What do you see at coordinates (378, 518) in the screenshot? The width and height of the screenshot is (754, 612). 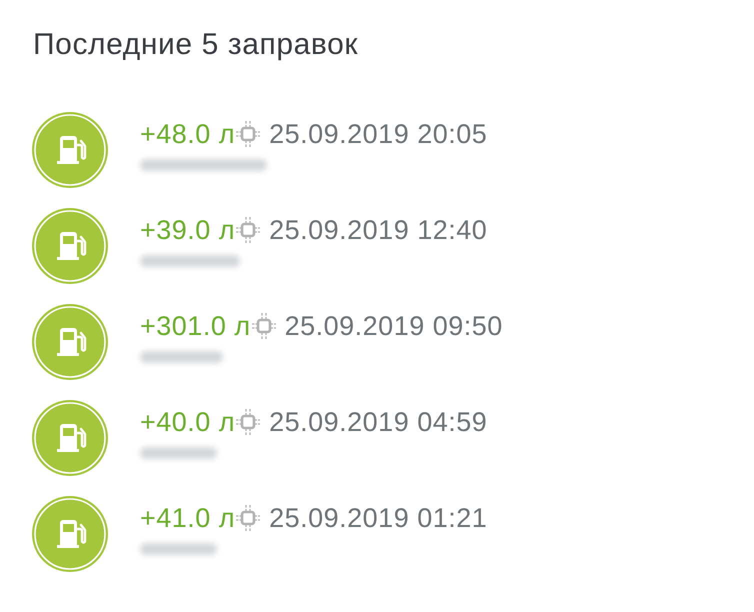 I see `refuel-datetime: 25.09.2019 01:21` at bounding box center [378, 518].